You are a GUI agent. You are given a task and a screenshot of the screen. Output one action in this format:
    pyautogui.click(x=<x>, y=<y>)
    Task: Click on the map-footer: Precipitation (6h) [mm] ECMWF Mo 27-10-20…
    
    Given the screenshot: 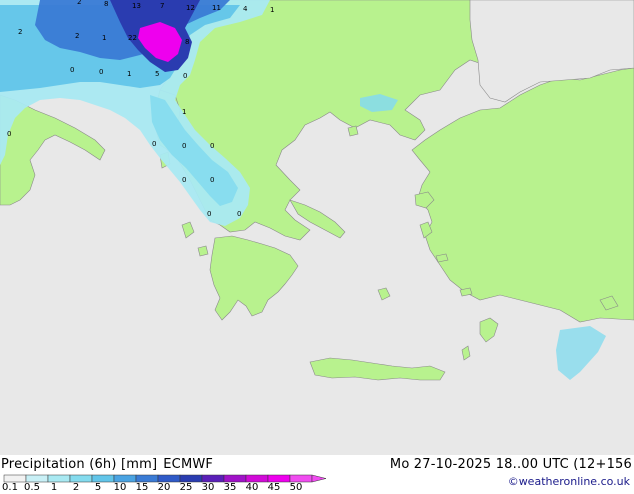 What is the action you would take?
    pyautogui.click(x=317, y=474)
    